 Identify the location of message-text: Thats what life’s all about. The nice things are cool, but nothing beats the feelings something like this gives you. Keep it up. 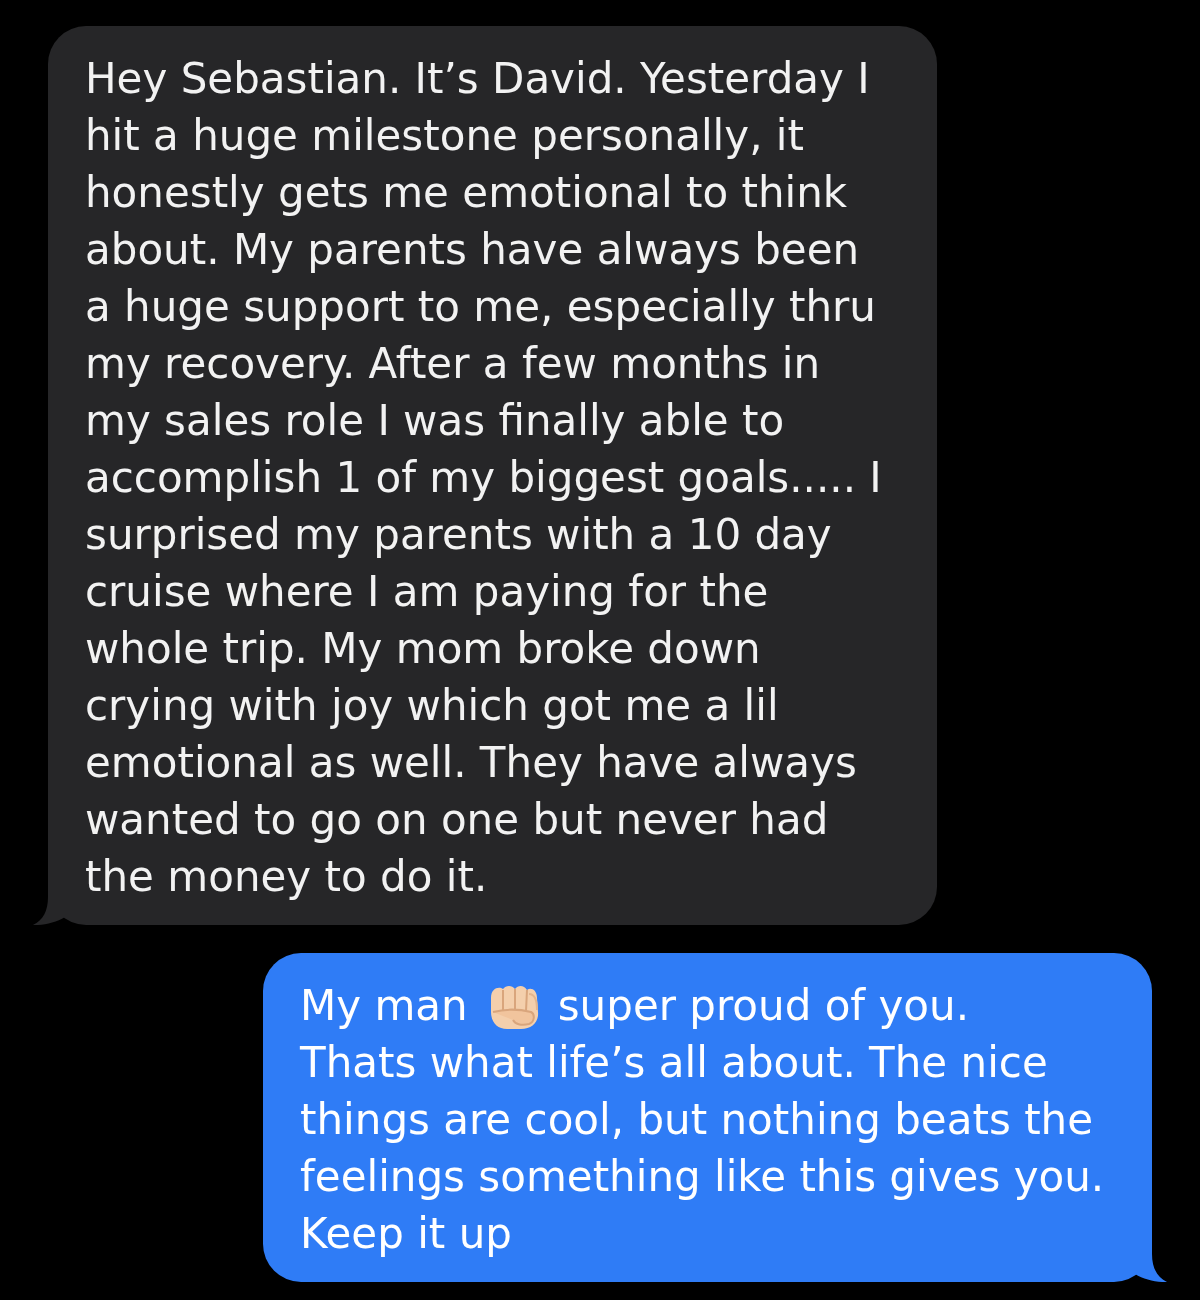
(703, 1148).